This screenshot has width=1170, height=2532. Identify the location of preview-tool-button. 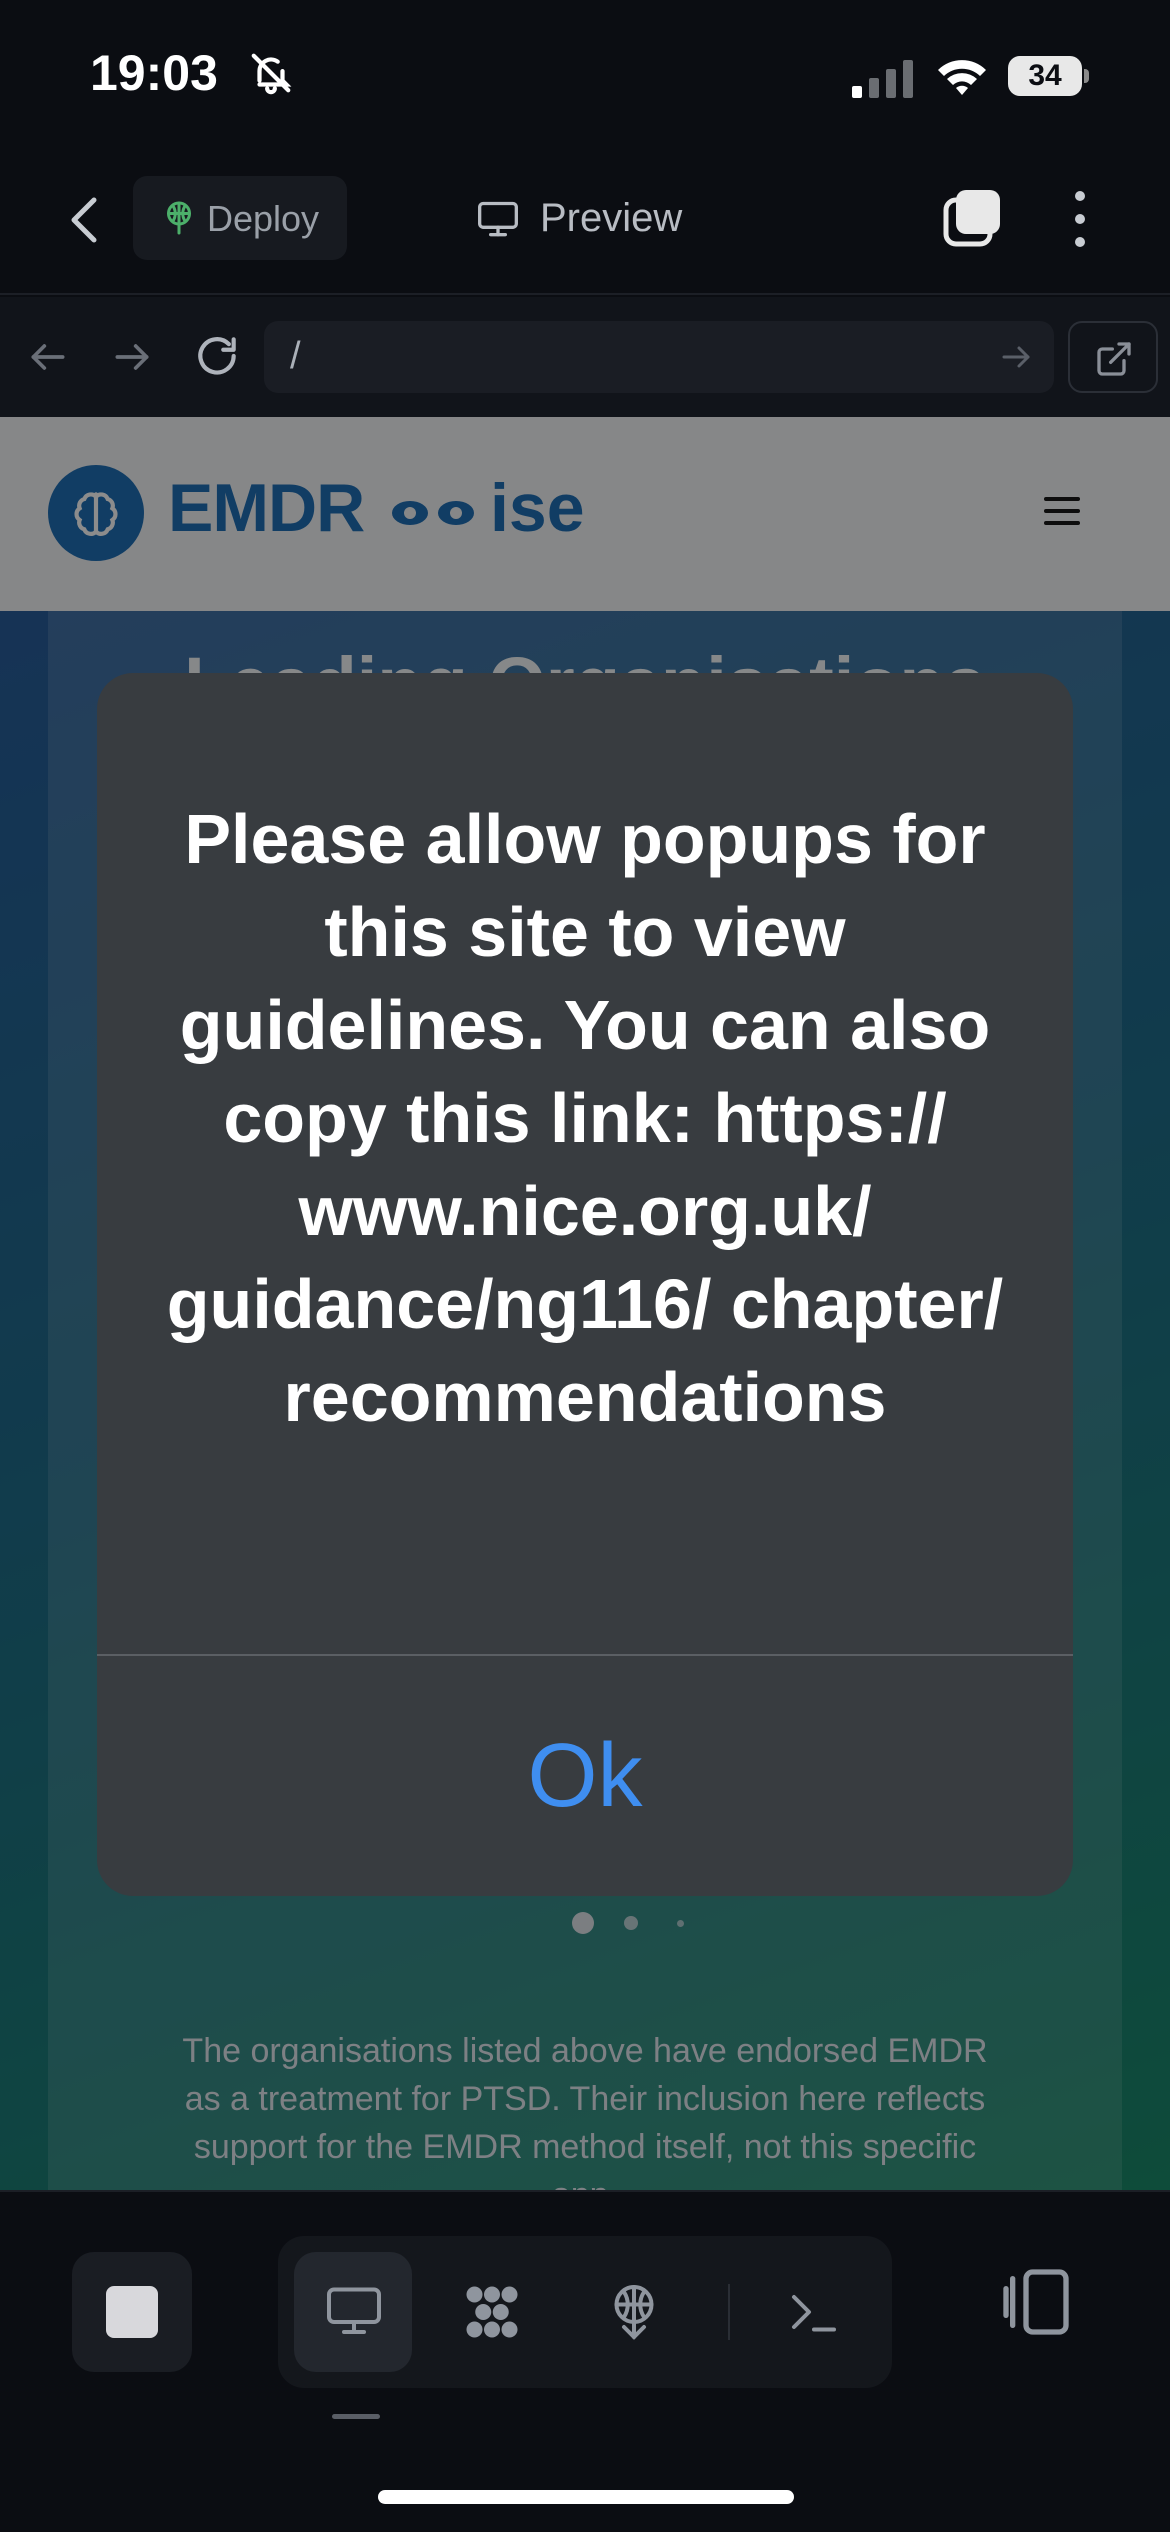
(353, 2312).